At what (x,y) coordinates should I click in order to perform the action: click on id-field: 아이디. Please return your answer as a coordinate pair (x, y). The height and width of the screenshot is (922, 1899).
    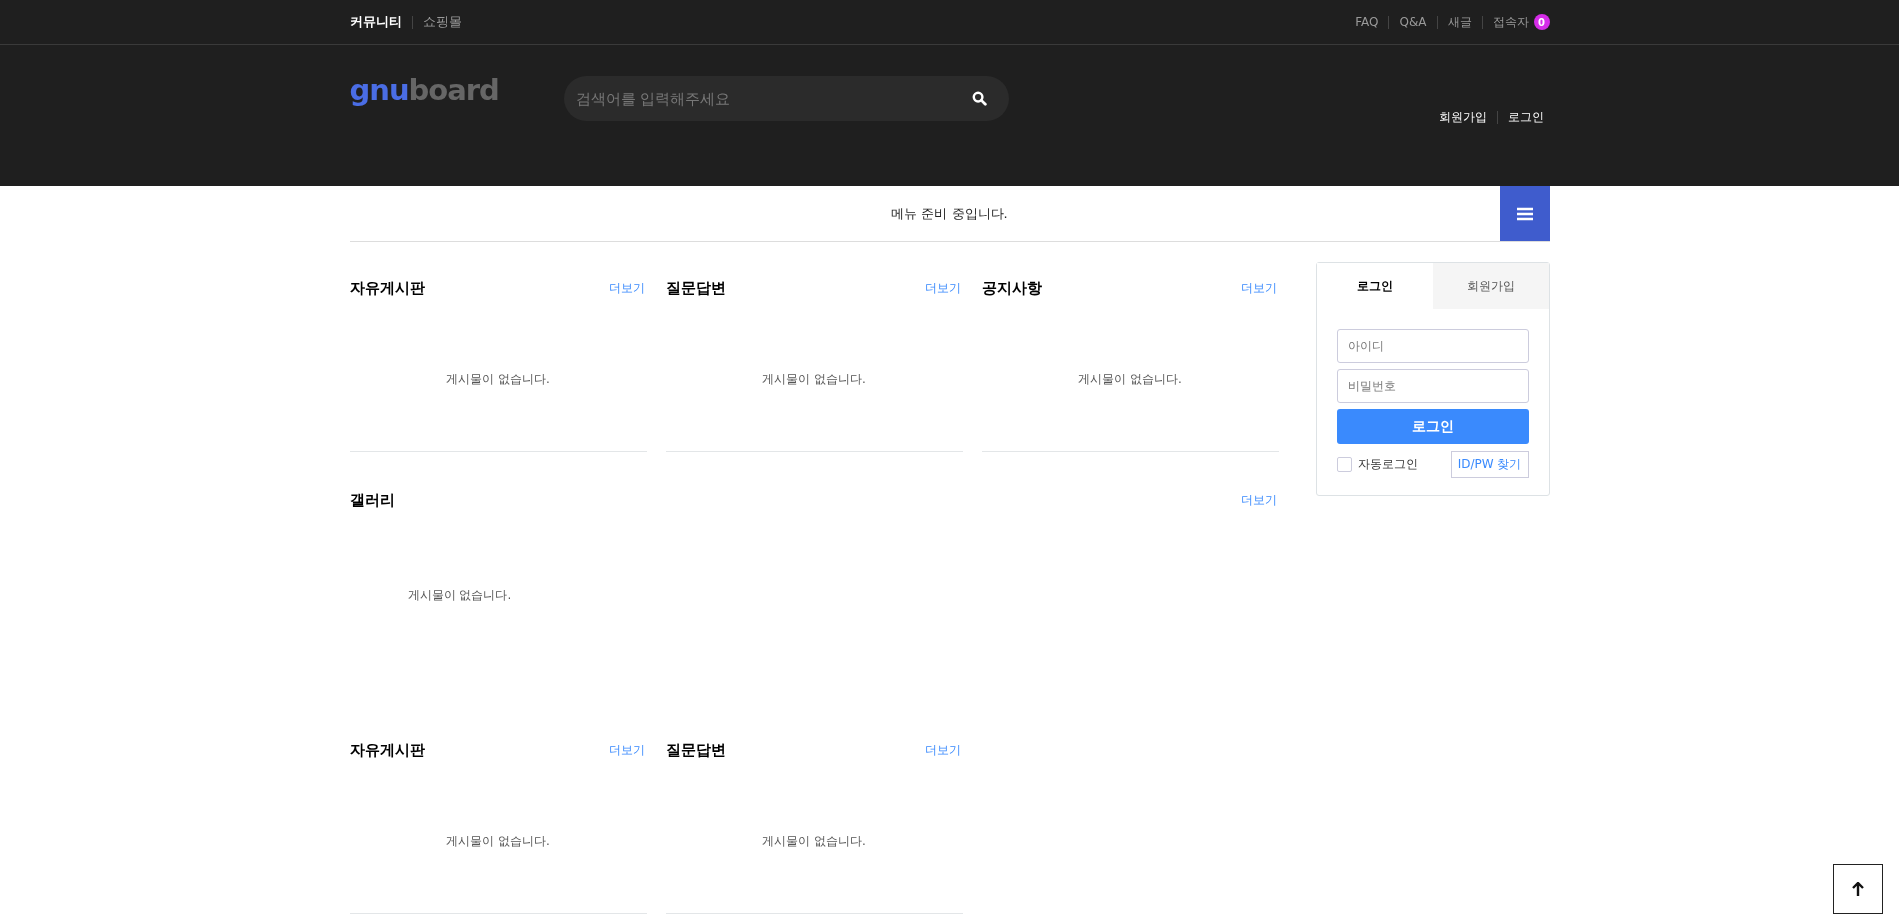
    Looking at the image, I should click on (1432, 346).